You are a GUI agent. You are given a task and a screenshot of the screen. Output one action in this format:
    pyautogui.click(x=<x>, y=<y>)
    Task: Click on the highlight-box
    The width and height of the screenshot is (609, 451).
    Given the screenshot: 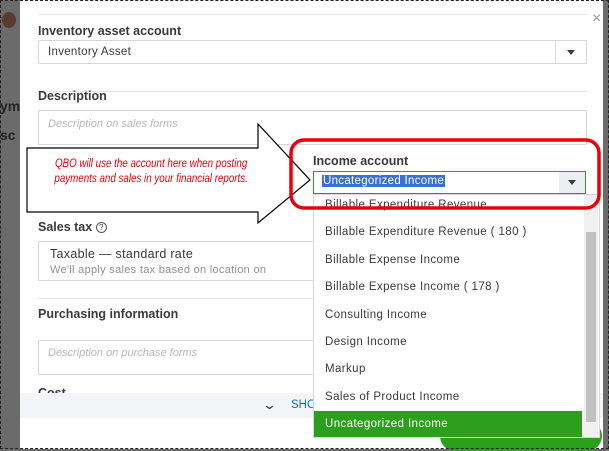 What is the action you would take?
    pyautogui.click(x=445, y=174)
    